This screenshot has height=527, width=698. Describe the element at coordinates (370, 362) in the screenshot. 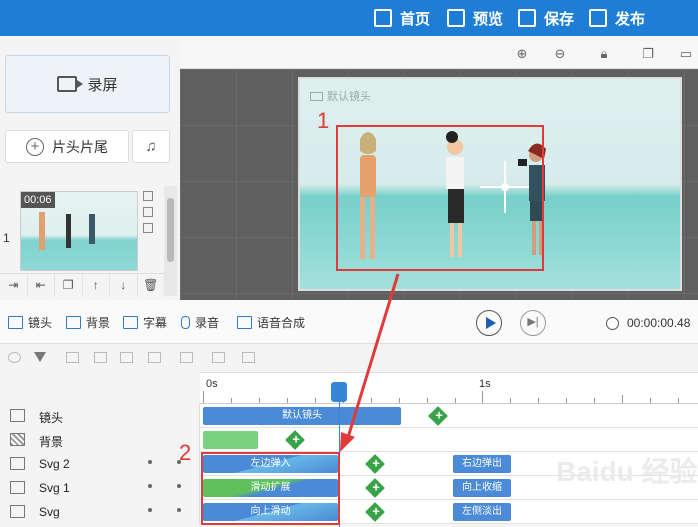

I see `annotation-arrow` at that location.